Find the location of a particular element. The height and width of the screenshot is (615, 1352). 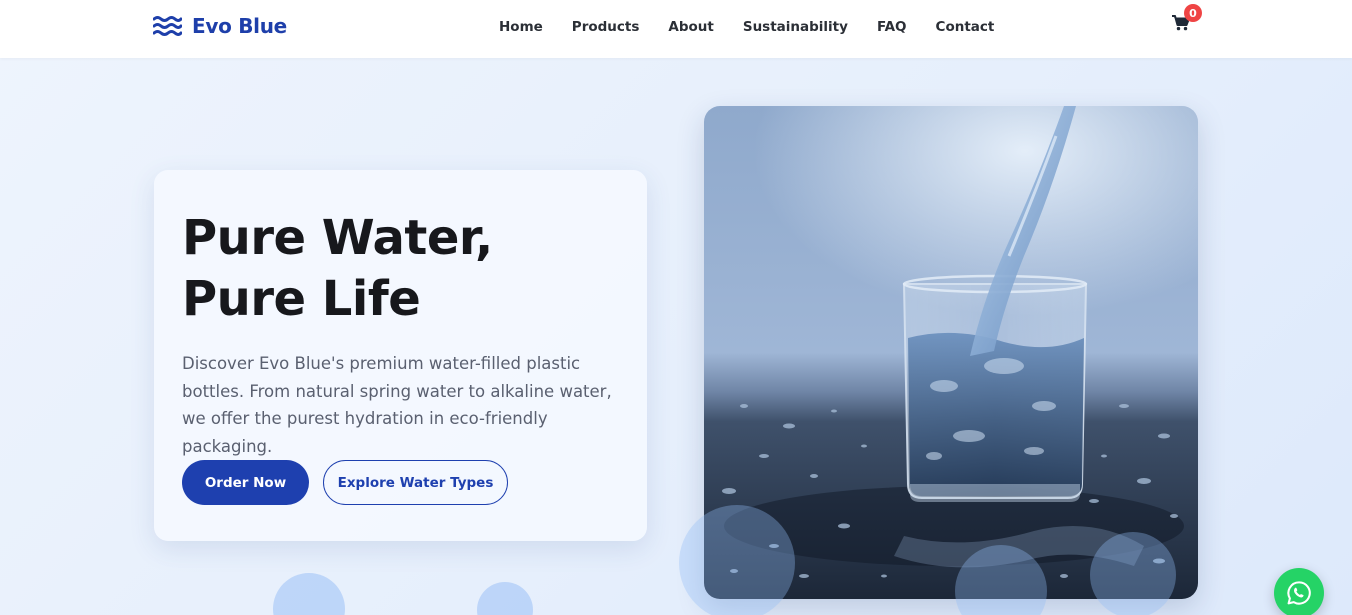

explore-water-types-button: Explore Water Types is located at coordinates (415, 482).